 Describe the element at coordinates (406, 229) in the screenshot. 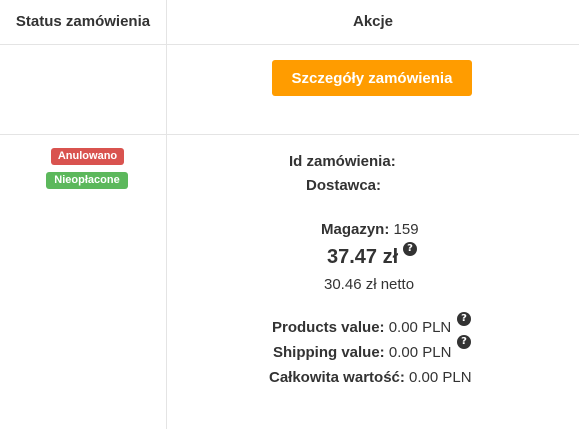

I see `warehouse-value: 159` at that location.